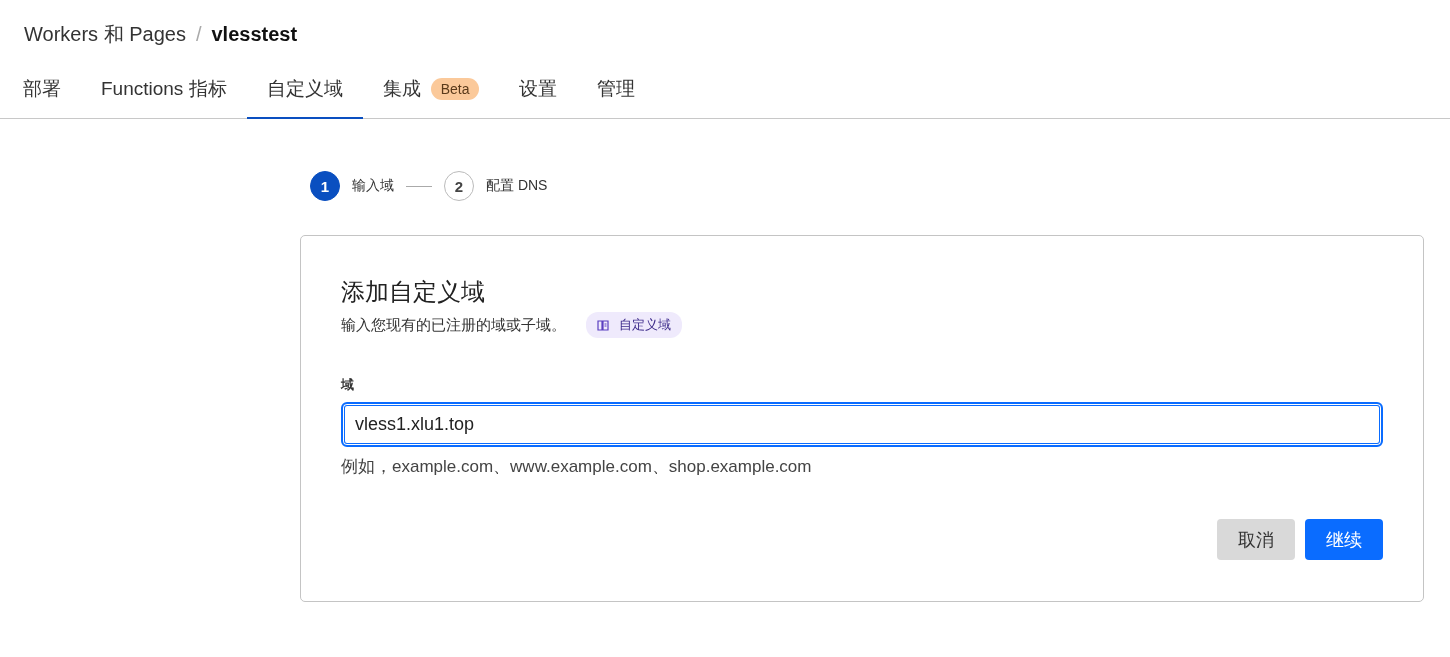 The width and height of the screenshot is (1450, 657). I want to click on field-hint: 例如，example.com、www.example.com、shop.example.com, so click(577, 467).